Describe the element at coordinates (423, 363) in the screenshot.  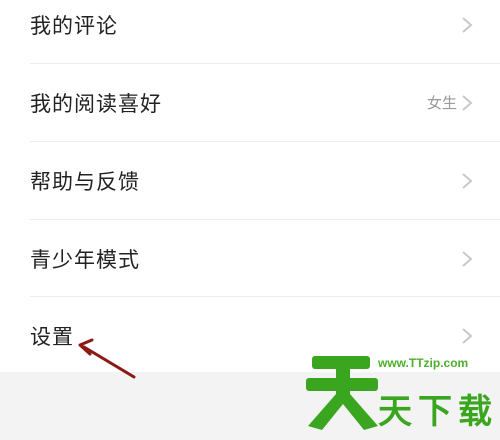
I see `watermark-url: www.TTzip.com` at that location.